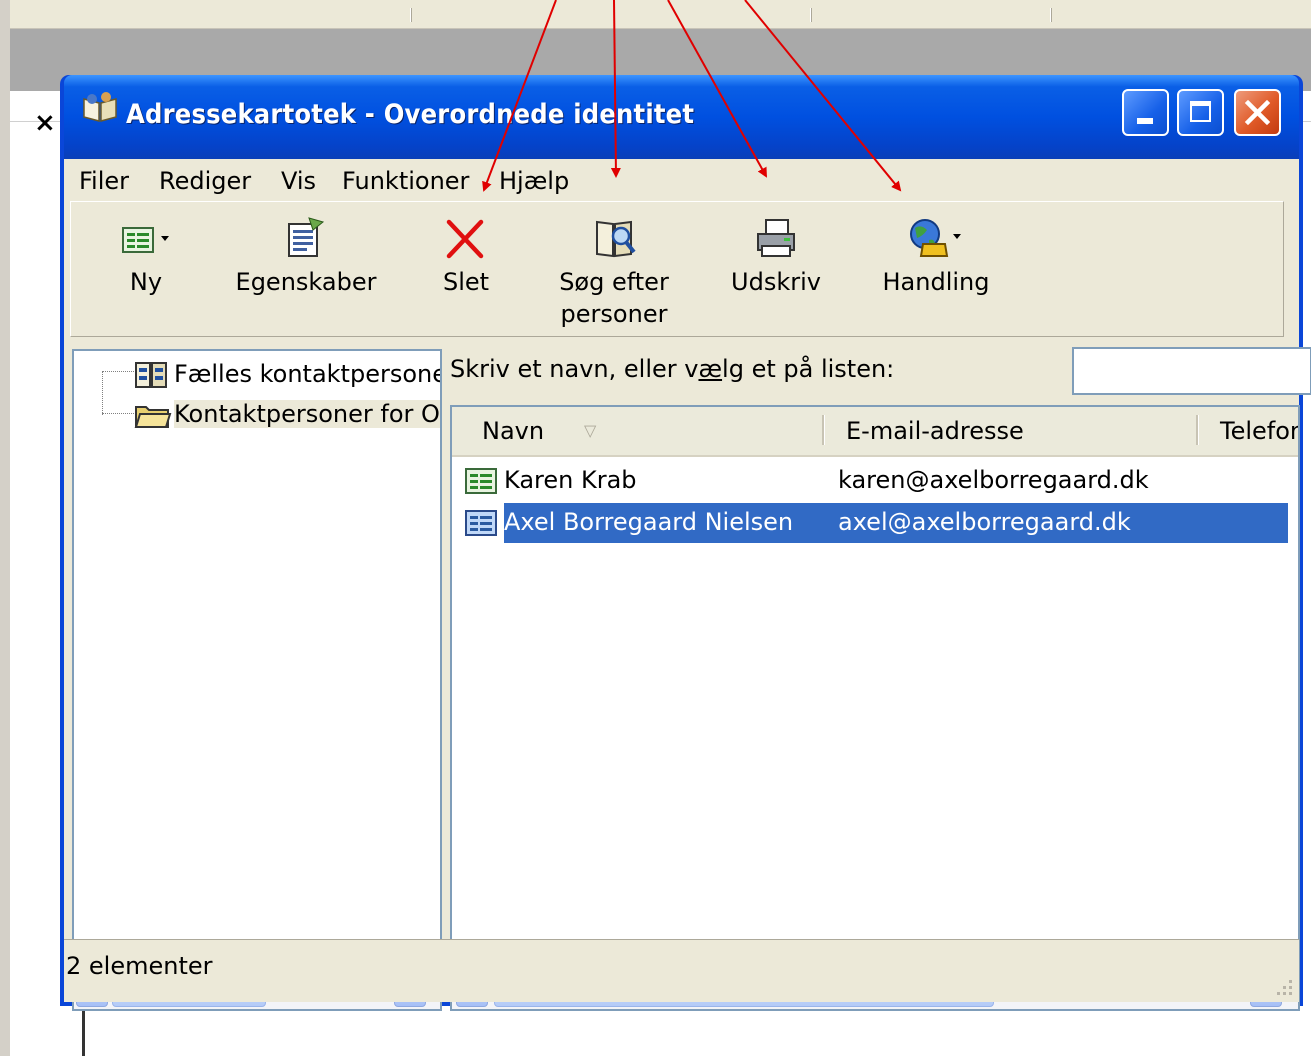 Image resolution: width=1311 pixels, height=1056 pixels. I want to click on find-people-label: Søg efter personer, so click(614, 298).